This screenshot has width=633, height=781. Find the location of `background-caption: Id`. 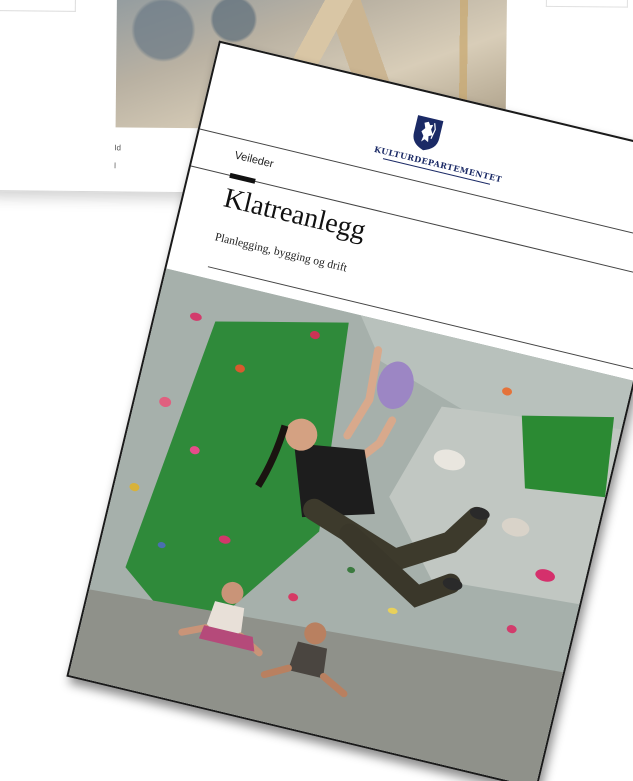

background-caption: Id is located at coordinates (118, 148).